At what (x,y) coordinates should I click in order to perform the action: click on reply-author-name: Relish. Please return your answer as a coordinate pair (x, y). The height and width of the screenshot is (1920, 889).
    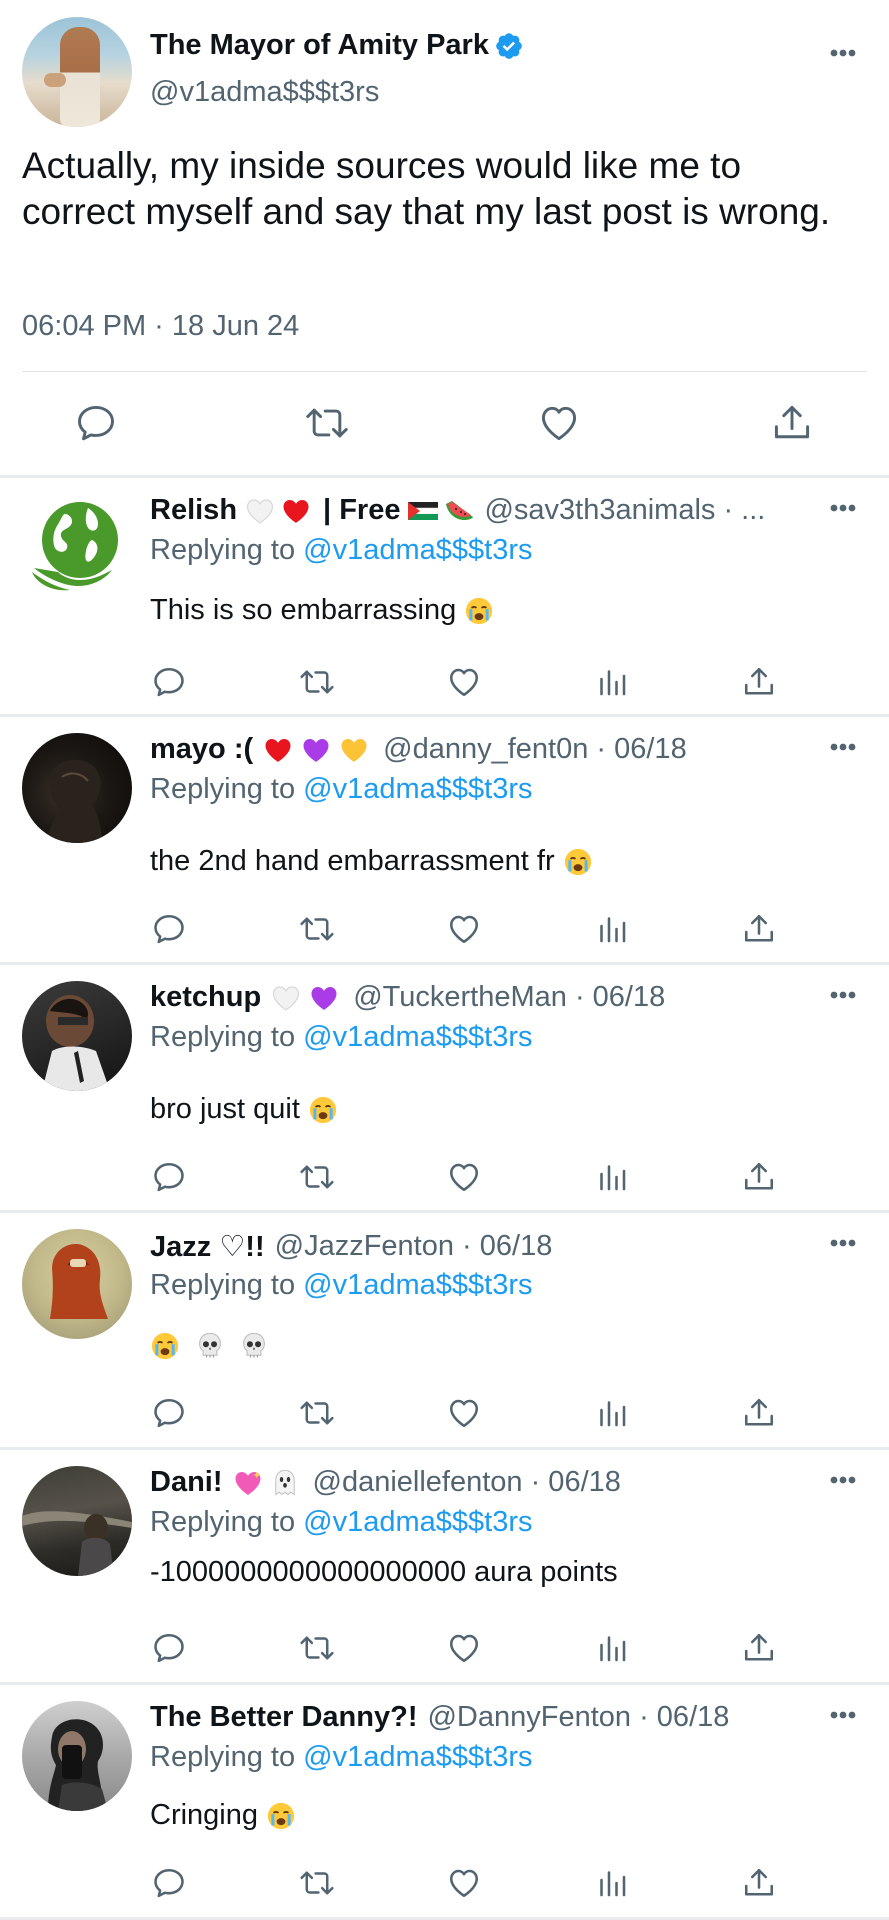
    Looking at the image, I should click on (193, 510).